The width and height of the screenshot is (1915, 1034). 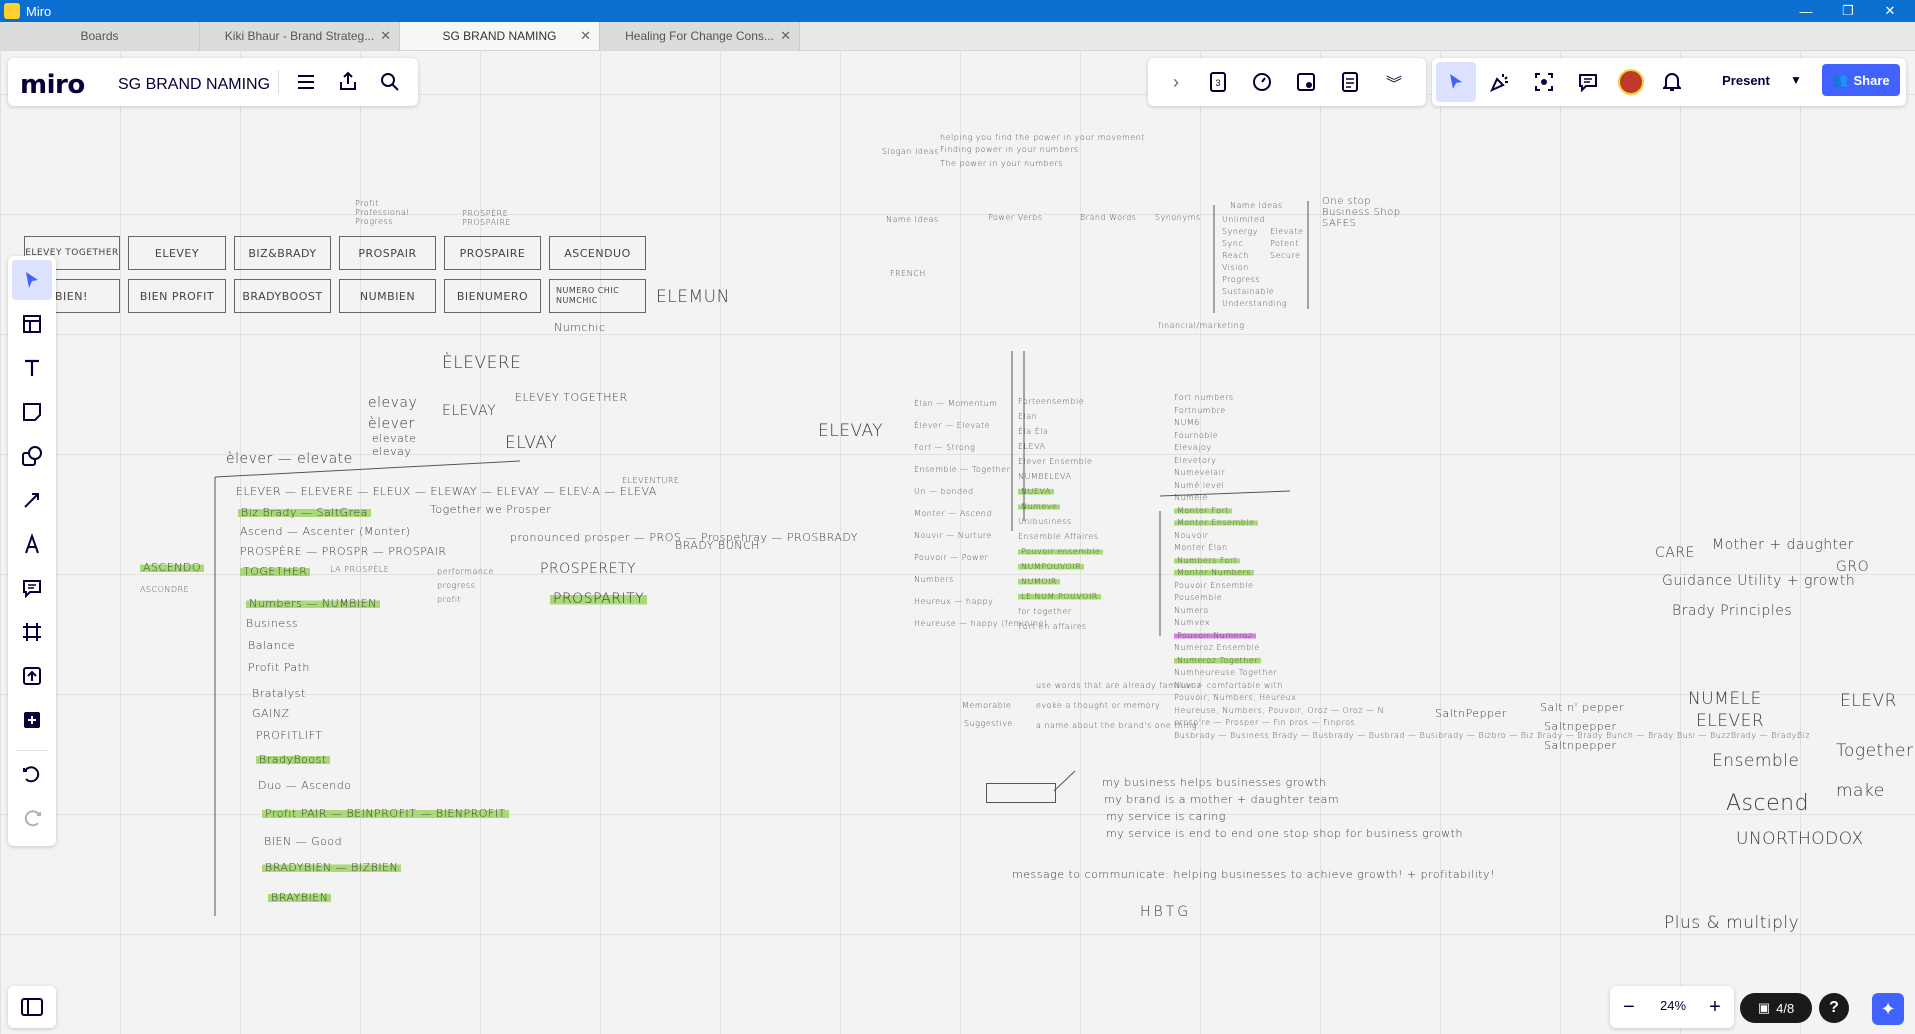 I want to click on tab-kiki-bhaur: Kiki Bhaur - Brand Strateg... ✕, so click(x=300, y=36).